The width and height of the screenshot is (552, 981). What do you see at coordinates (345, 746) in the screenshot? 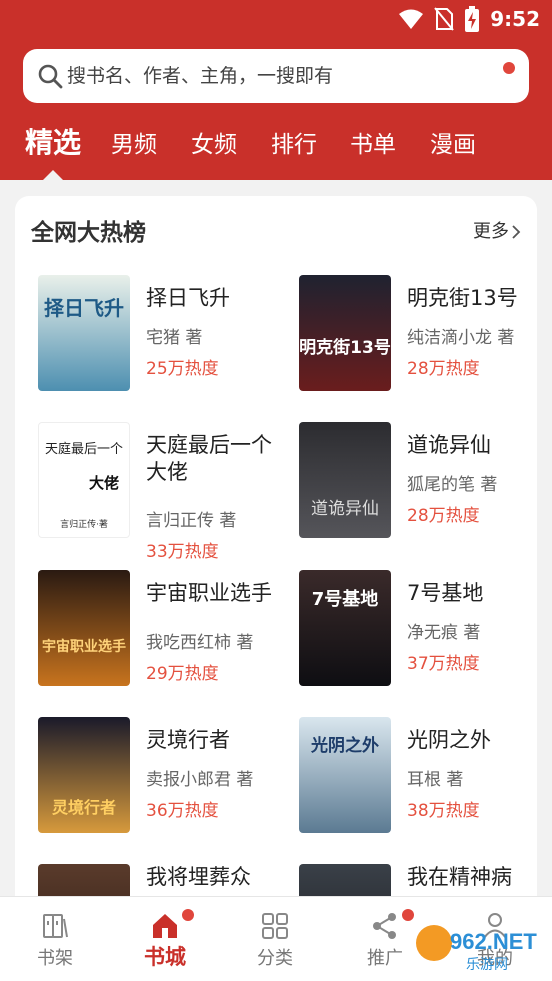
I see `cover-title: 光阴之外` at bounding box center [345, 746].